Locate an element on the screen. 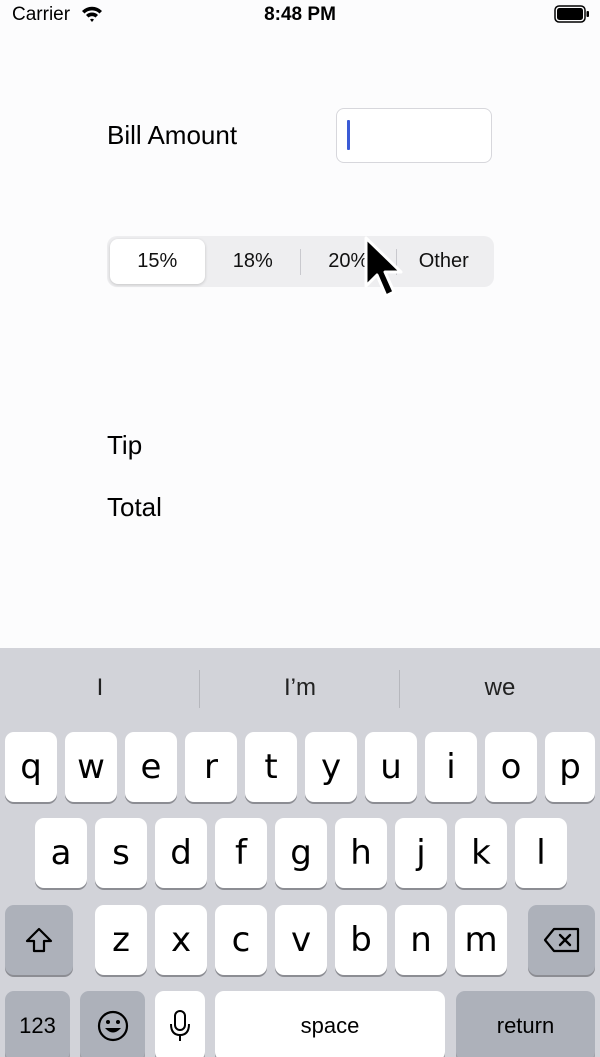  segment-other: Other is located at coordinates (444, 261).